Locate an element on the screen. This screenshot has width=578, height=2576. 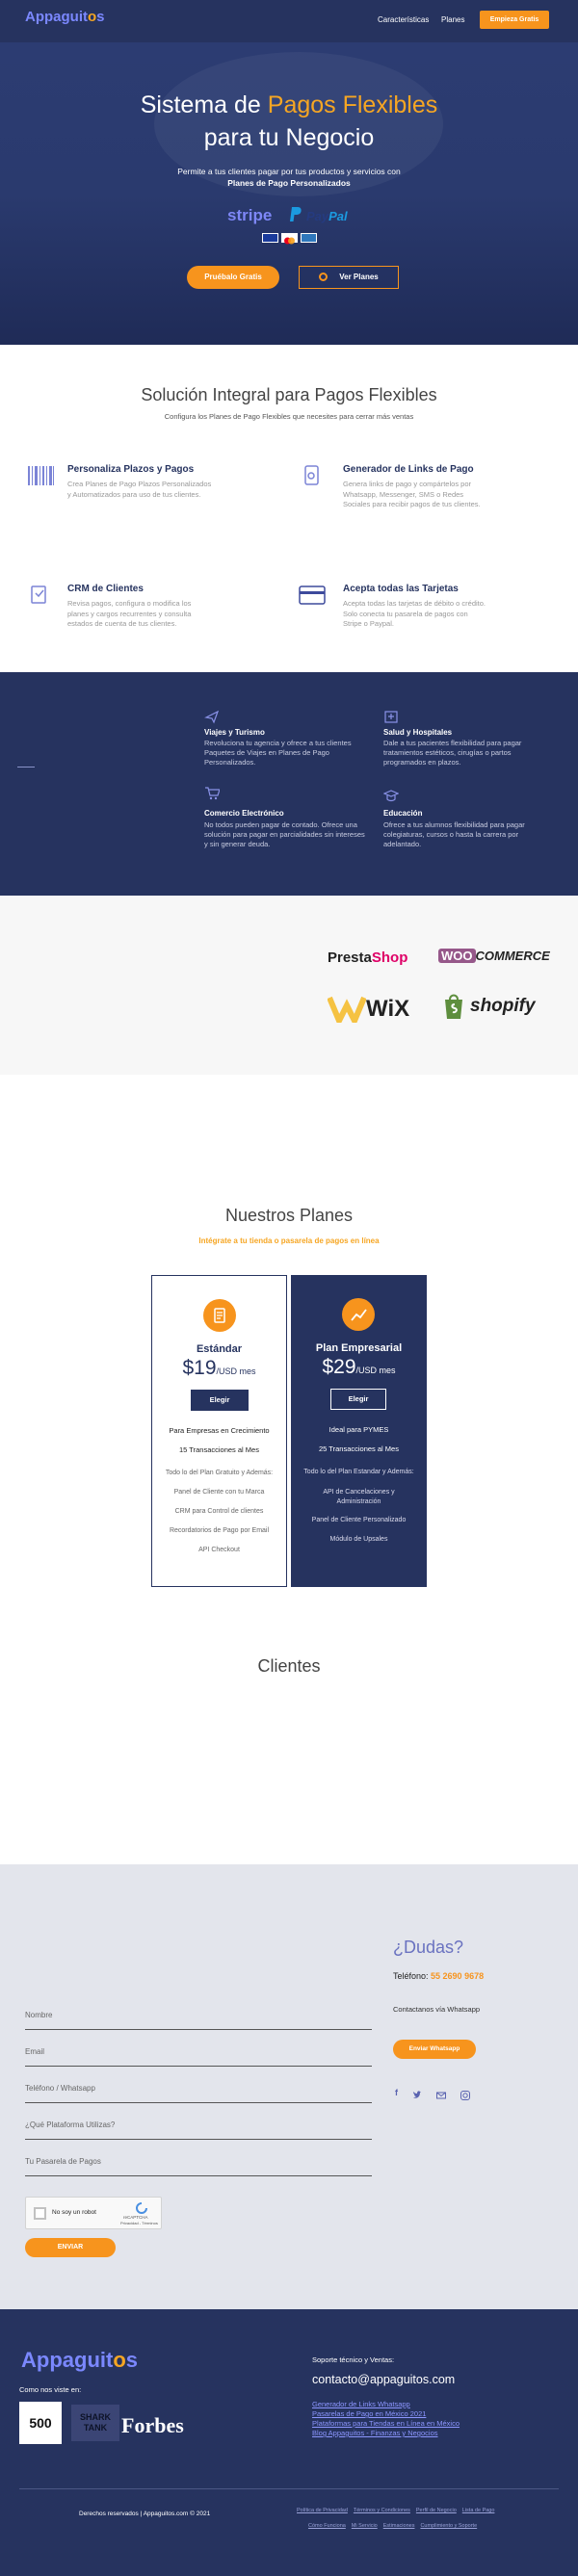
legal-link: Mi Servicio is located at coordinates (365, 2526).